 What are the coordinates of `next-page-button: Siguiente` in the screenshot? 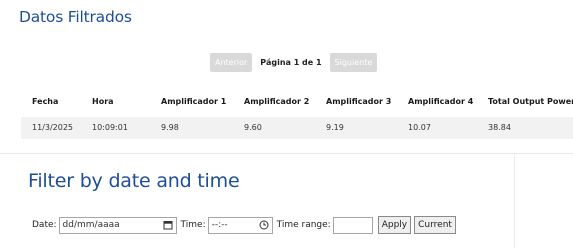 It's located at (353, 62).